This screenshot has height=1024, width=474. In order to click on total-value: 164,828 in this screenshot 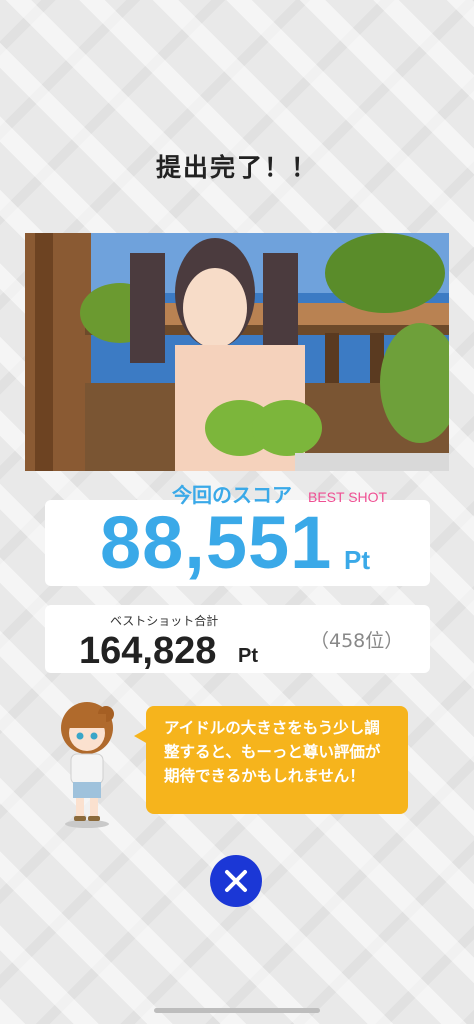, I will do `click(148, 651)`.